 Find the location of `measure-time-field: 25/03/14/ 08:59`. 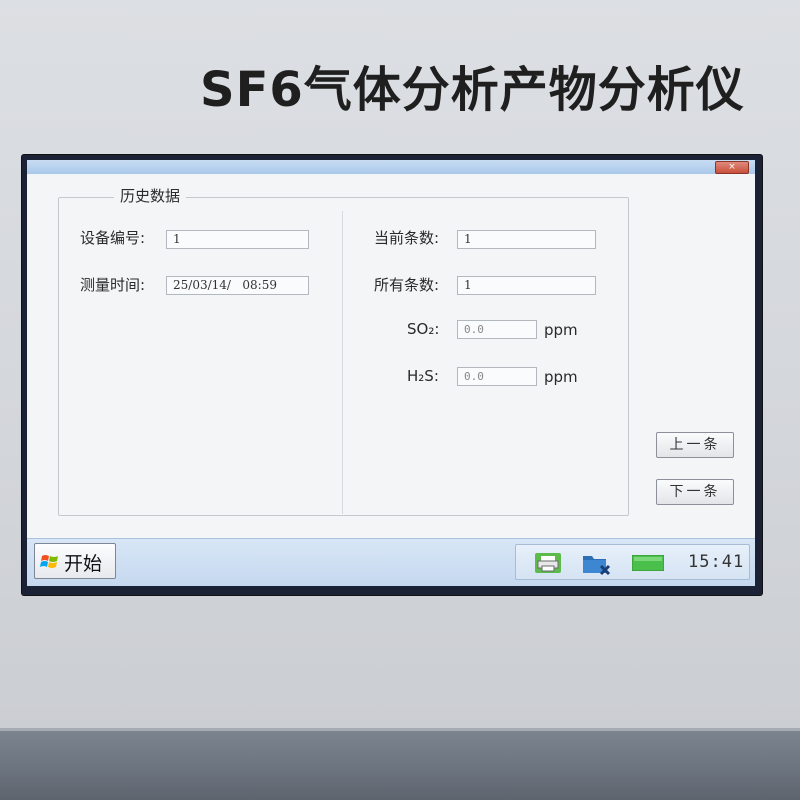

measure-time-field: 25/03/14/ 08:59 is located at coordinates (237, 285).